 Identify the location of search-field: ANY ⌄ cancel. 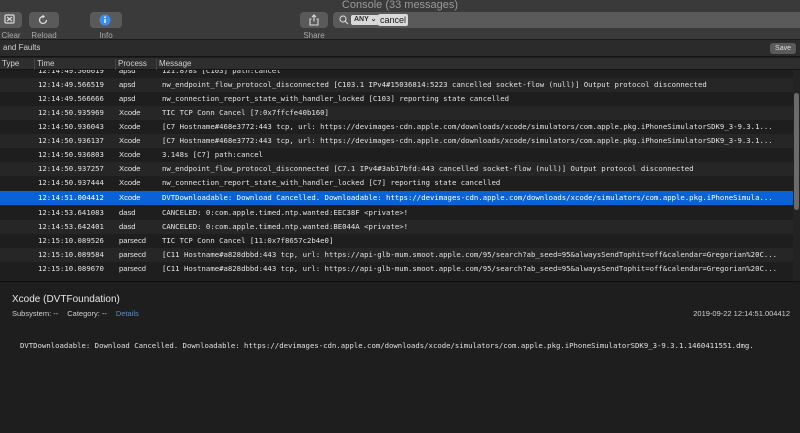
(566, 20).